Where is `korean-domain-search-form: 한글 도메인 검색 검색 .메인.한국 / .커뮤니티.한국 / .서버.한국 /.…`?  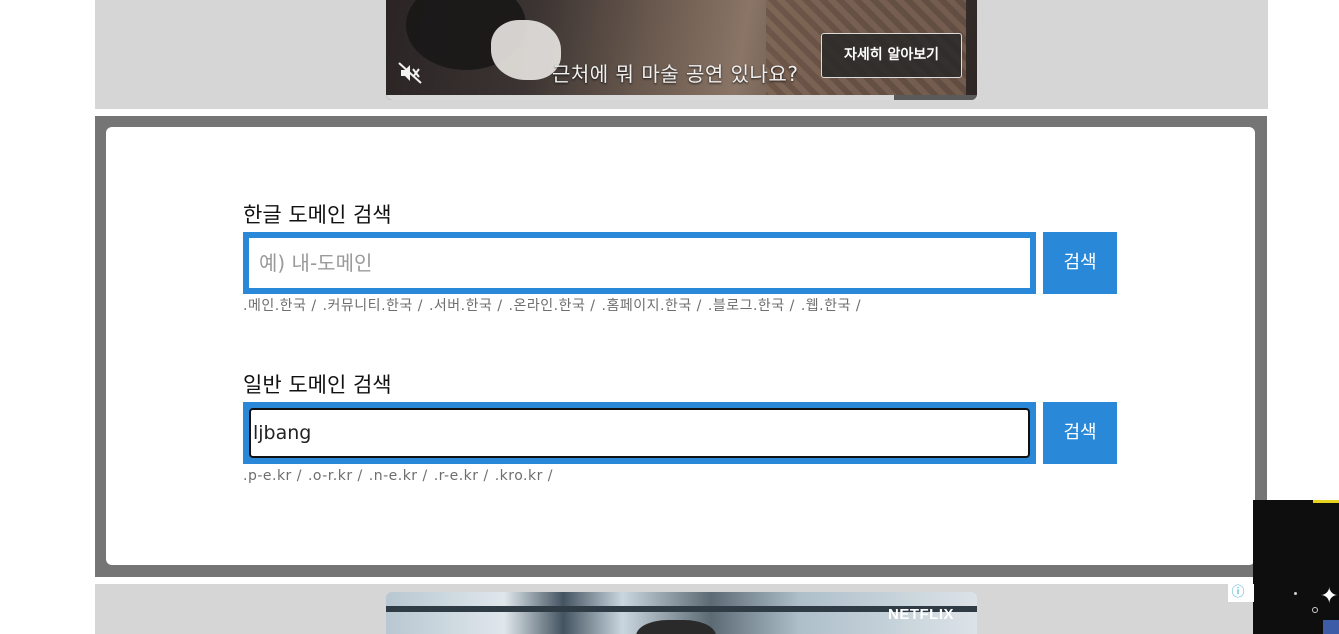
korean-domain-search-form: 한글 도메인 검색 검색 .메인.한국 / .커뮤니티.한국 / .서버.한국 /.… is located at coordinates (683, 258).